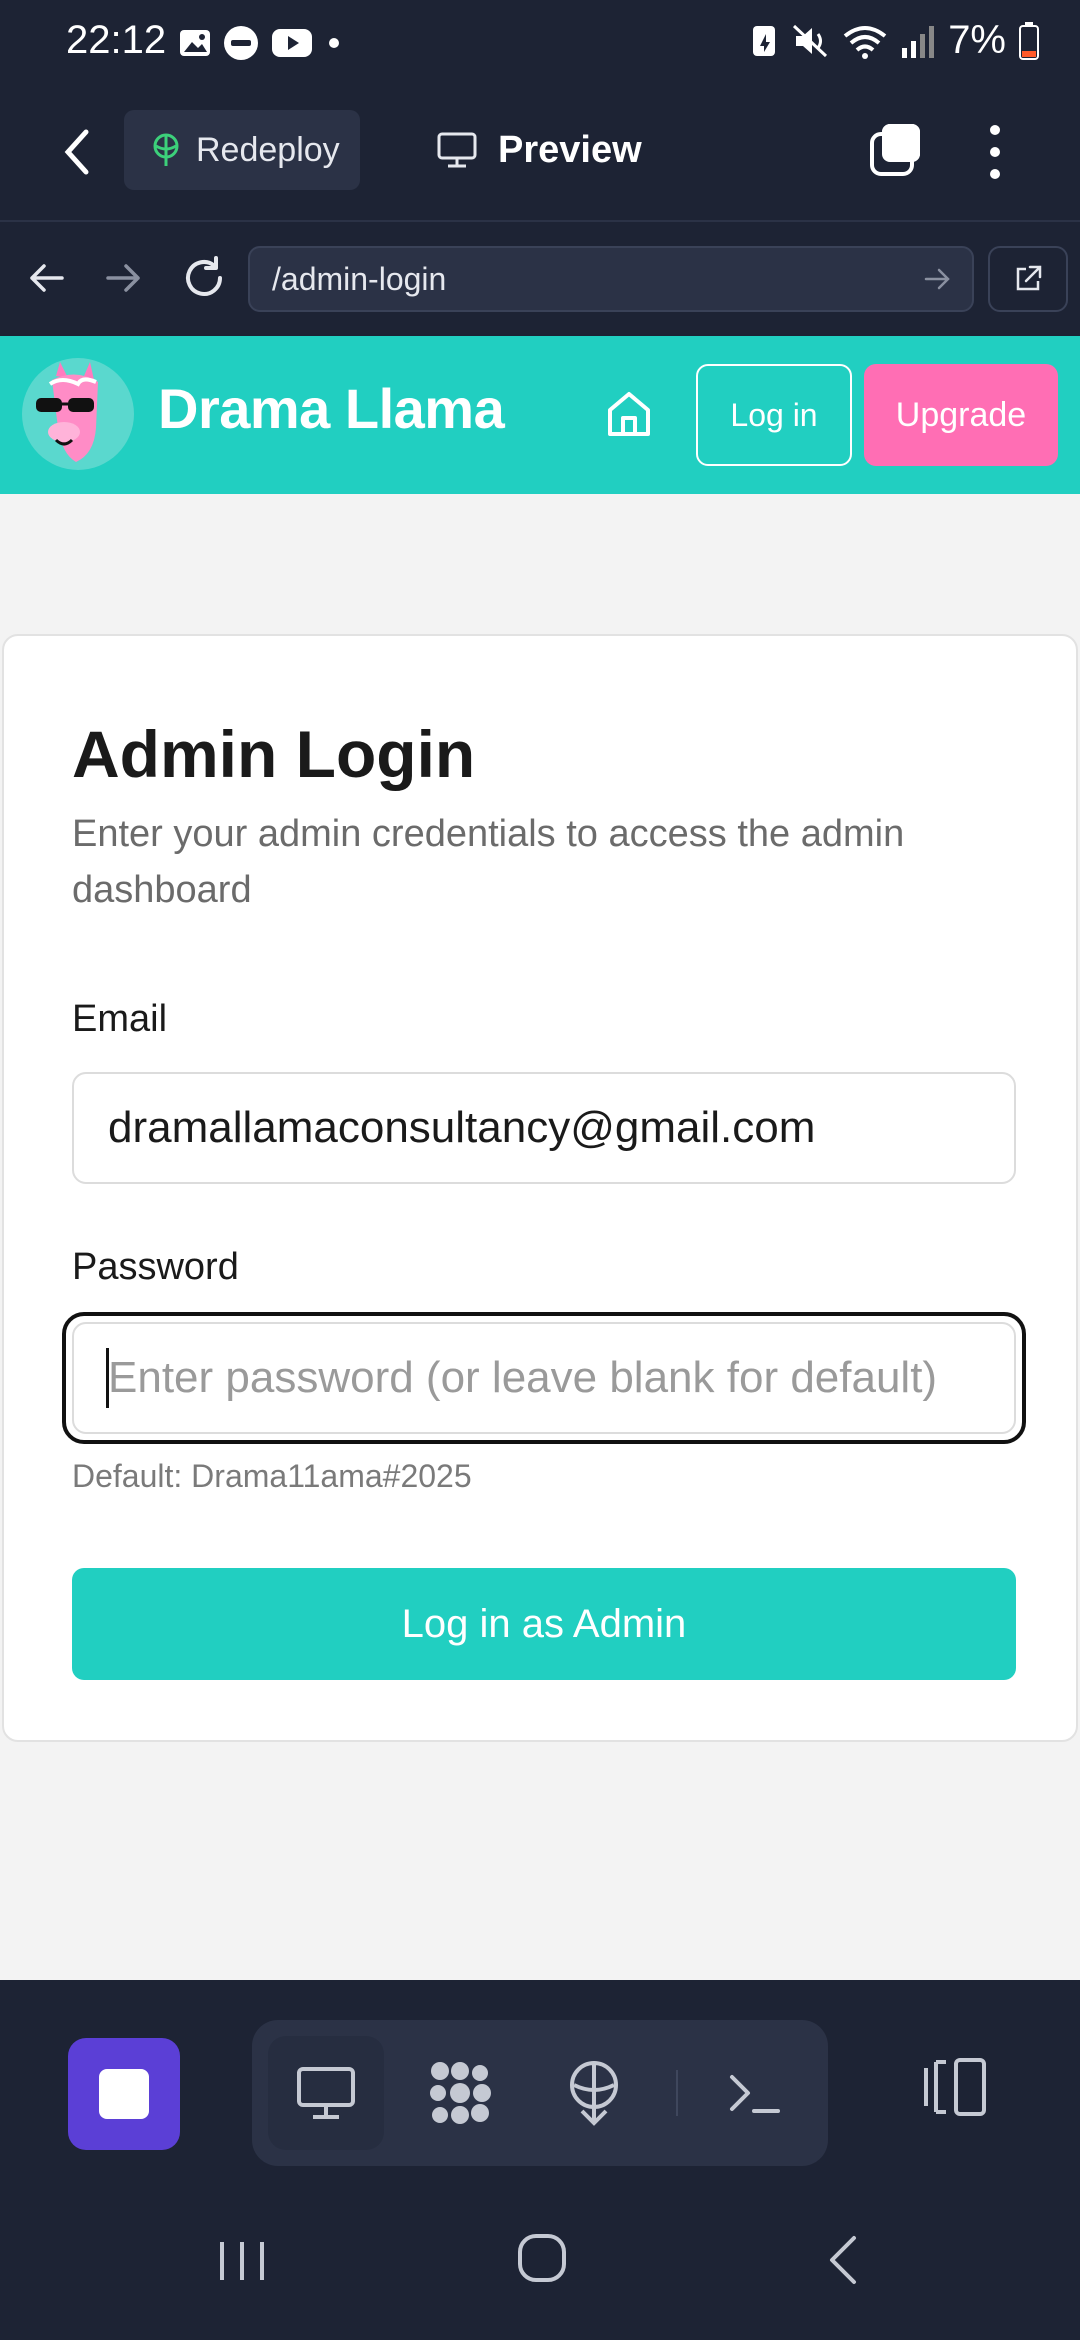 This screenshot has height=2340, width=1080. I want to click on youtube-icon, so click(292, 43).